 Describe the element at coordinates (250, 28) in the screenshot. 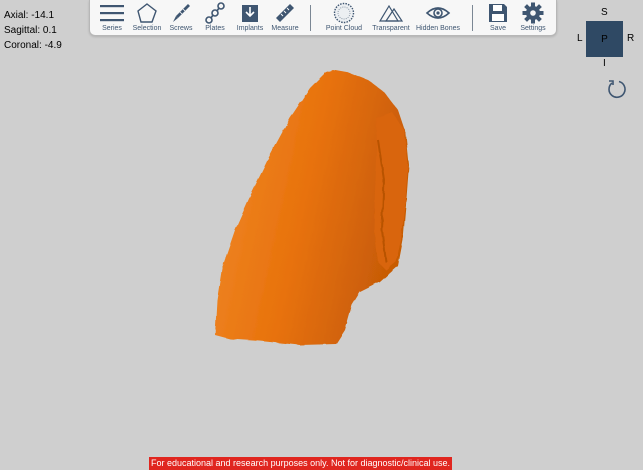

I see `implants-label: Implants` at that location.